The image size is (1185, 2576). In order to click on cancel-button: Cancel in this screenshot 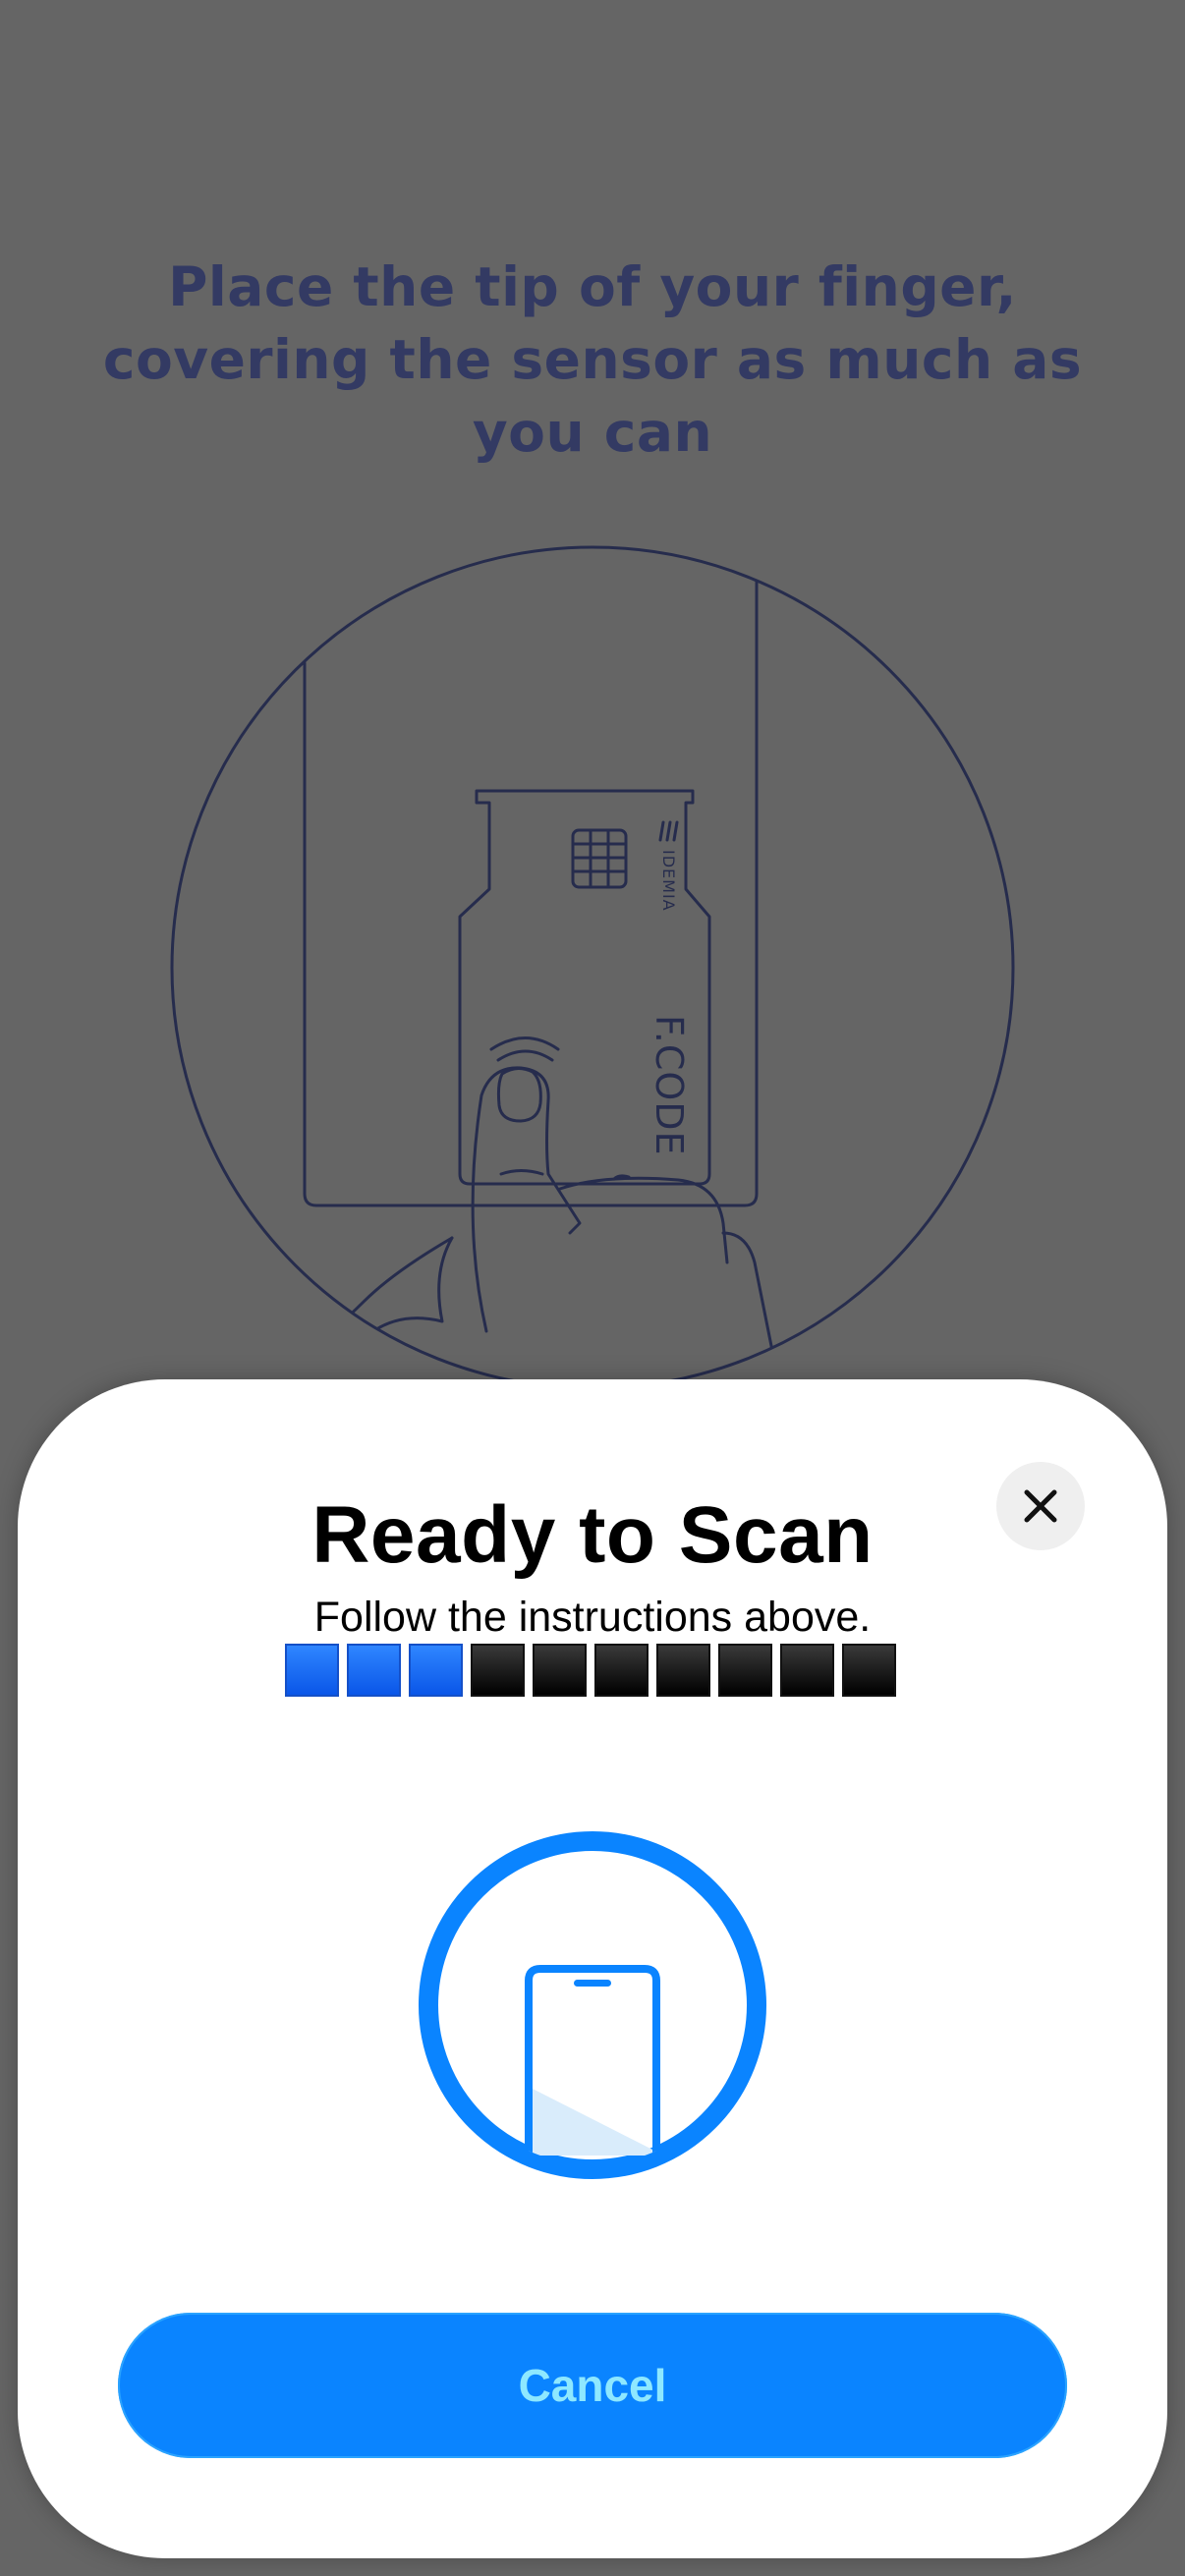, I will do `click(592, 2385)`.